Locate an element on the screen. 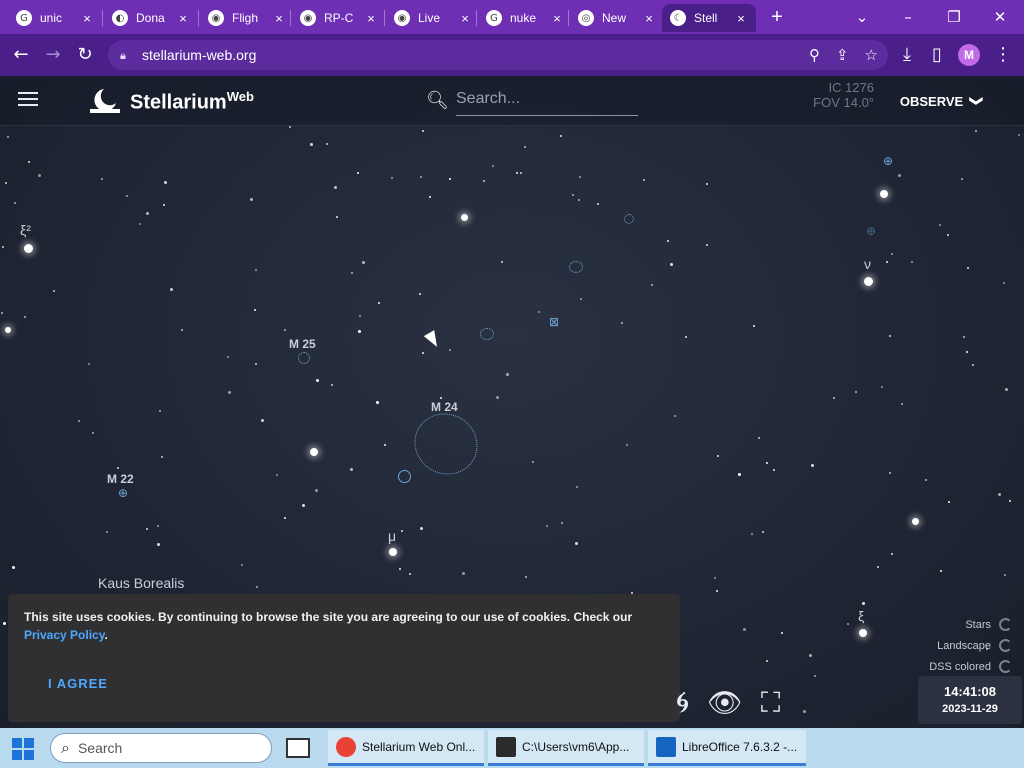  milky-way-icon: 🌀︎ is located at coordinates (682, 703).